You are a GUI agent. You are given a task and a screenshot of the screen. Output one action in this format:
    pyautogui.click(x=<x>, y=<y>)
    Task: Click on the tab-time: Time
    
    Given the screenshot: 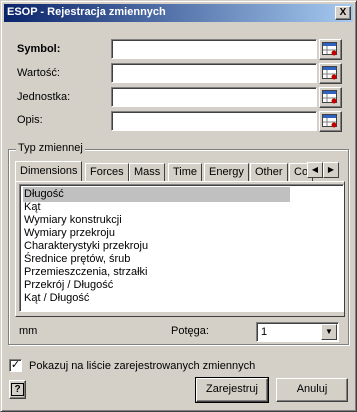 What is the action you would take?
    pyautogui.click(x=185, y=172)
    